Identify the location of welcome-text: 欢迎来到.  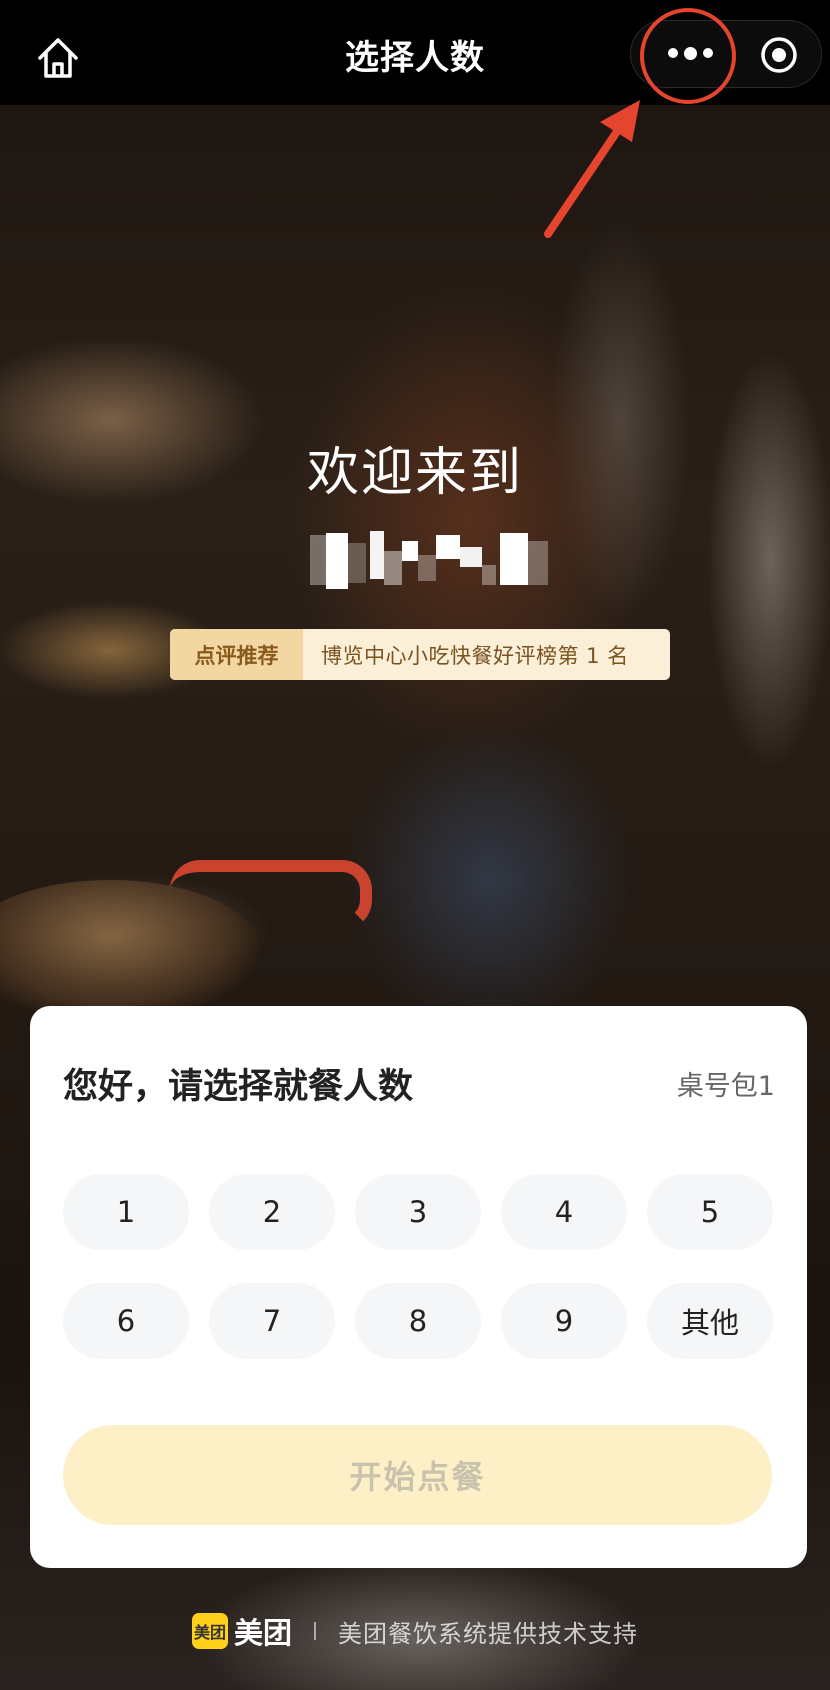
(414, 473).